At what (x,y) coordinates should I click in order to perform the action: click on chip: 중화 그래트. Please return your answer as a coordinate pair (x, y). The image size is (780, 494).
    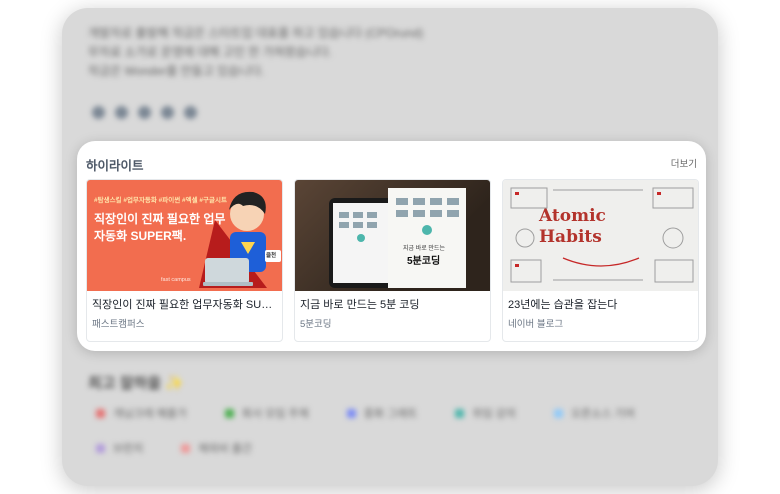
    Looking at the image, I should click on (382, 413).